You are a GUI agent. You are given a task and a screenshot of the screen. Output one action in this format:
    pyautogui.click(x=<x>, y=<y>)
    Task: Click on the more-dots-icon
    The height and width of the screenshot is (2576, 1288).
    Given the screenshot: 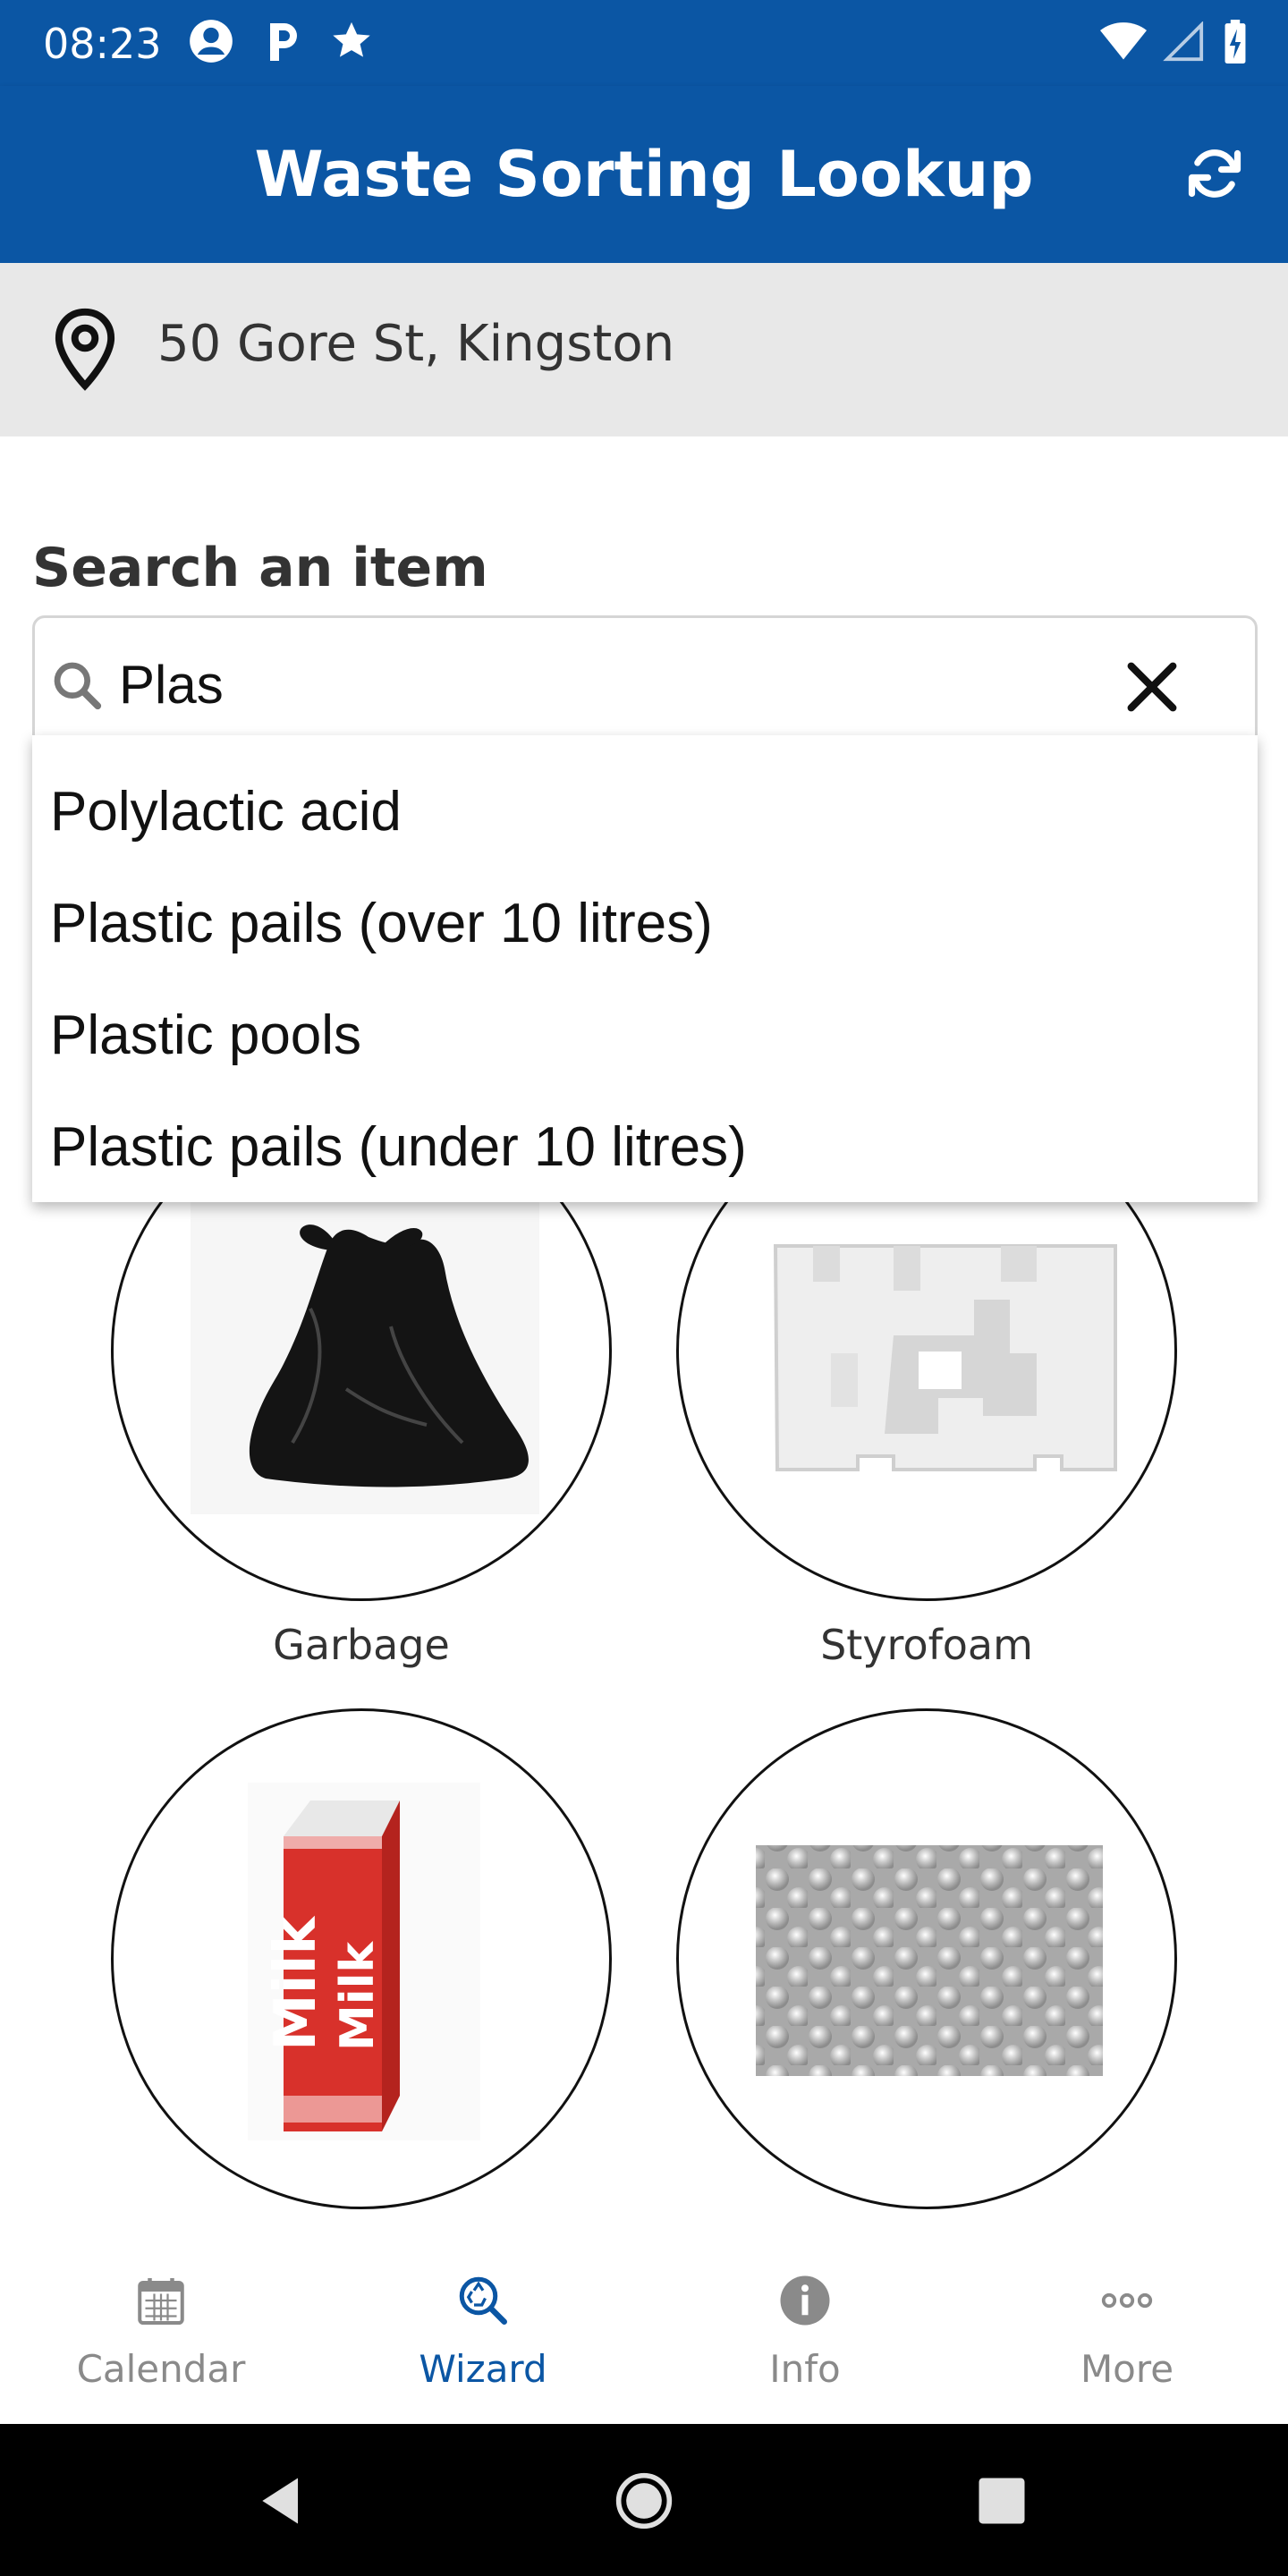 What is the action you would take?
    pyautogui.click(x=1127, y=2300)
    